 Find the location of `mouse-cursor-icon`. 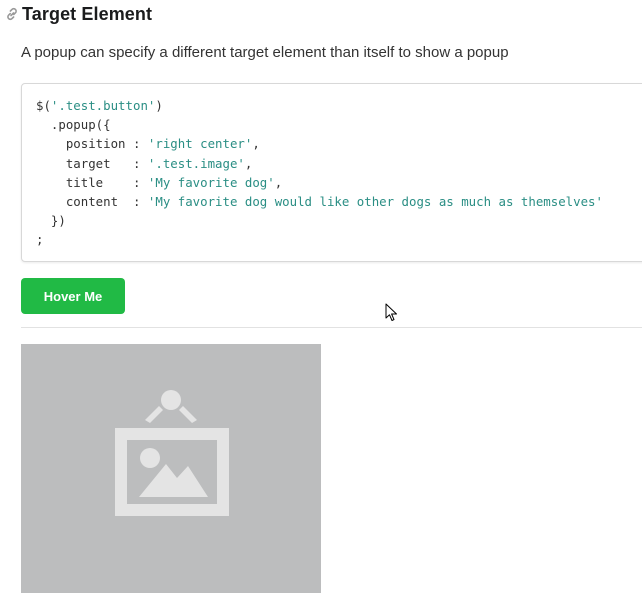

mouse-cursor-icon is located at coordinates (392, 313).